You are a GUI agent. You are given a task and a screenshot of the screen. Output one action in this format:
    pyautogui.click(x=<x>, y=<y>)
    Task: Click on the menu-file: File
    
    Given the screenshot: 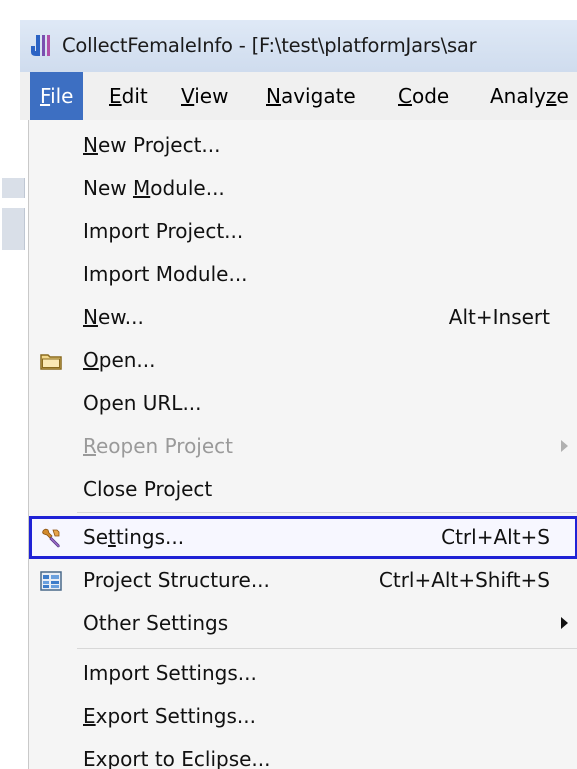 What is the action you would take?
    pyautogui.click(x=57, y=96)
    